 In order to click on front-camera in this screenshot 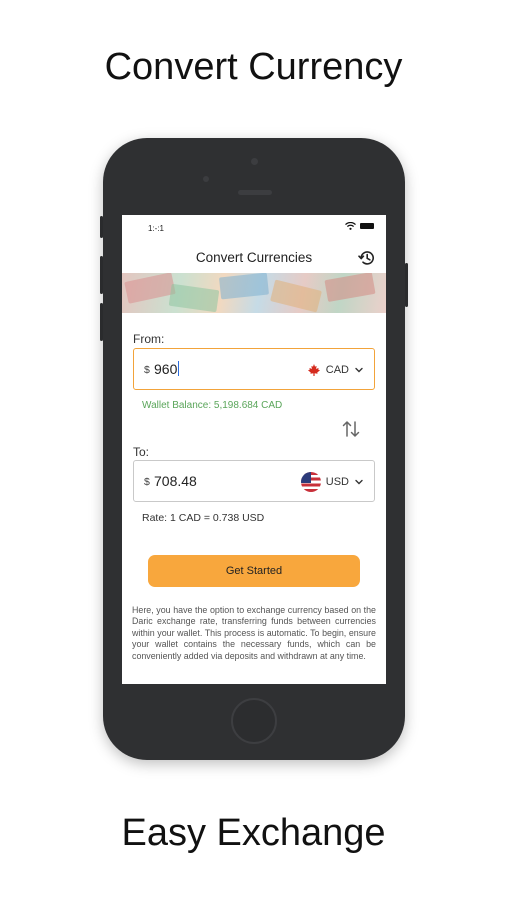, I will do `click(254, 161)`.